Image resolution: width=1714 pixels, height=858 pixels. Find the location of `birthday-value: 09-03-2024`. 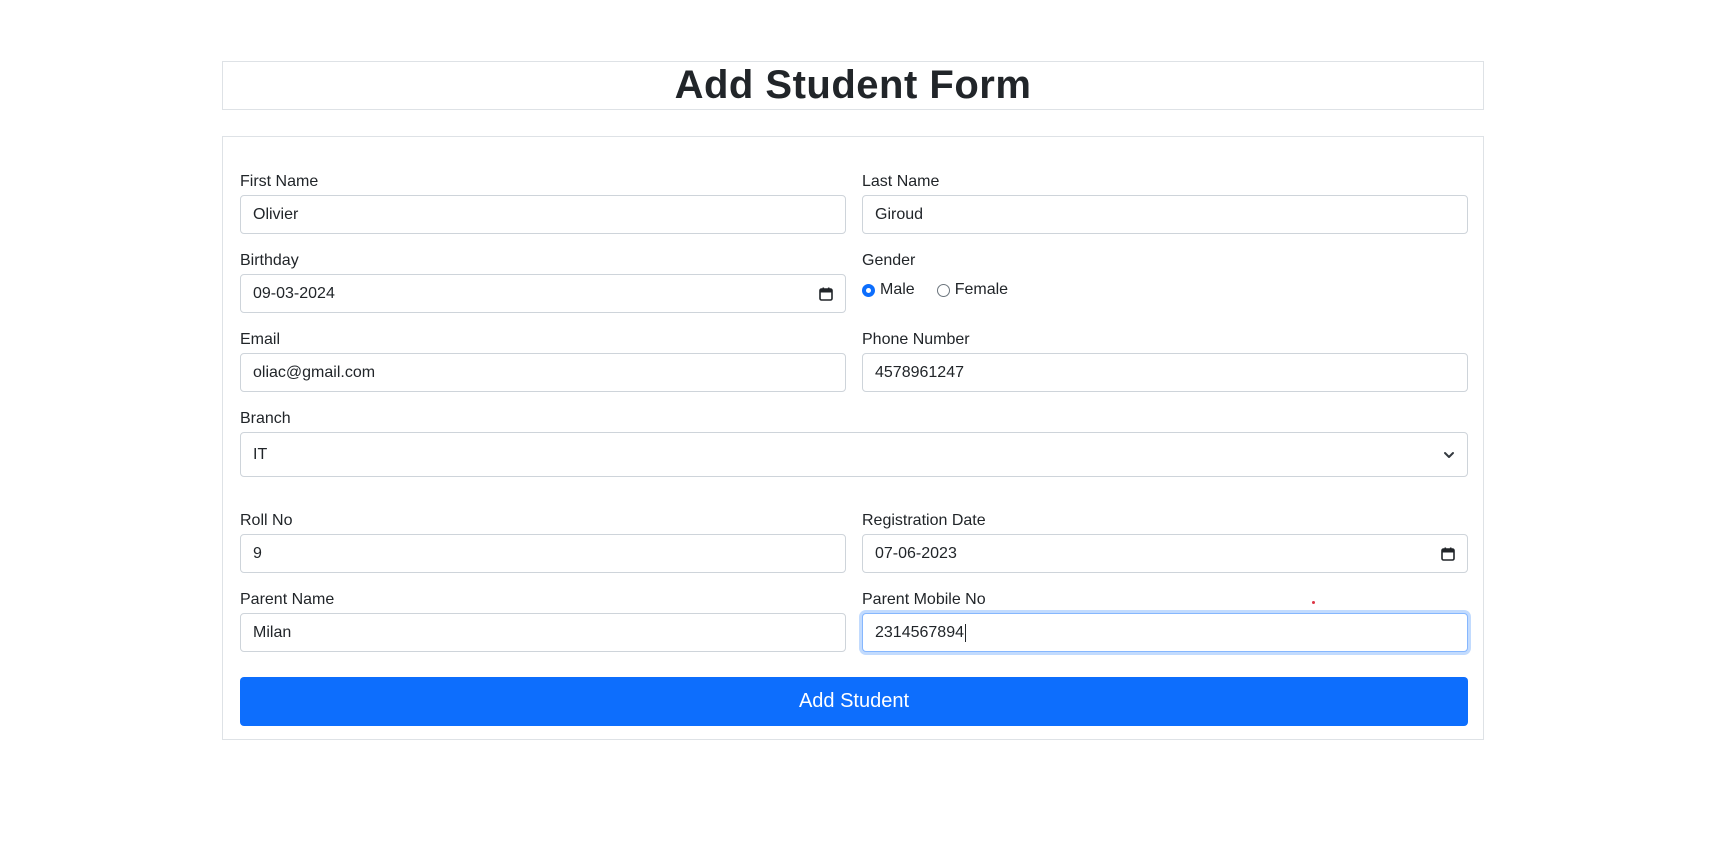

birthday-value: 09-03-2024 is located at coordinates (294, 293).